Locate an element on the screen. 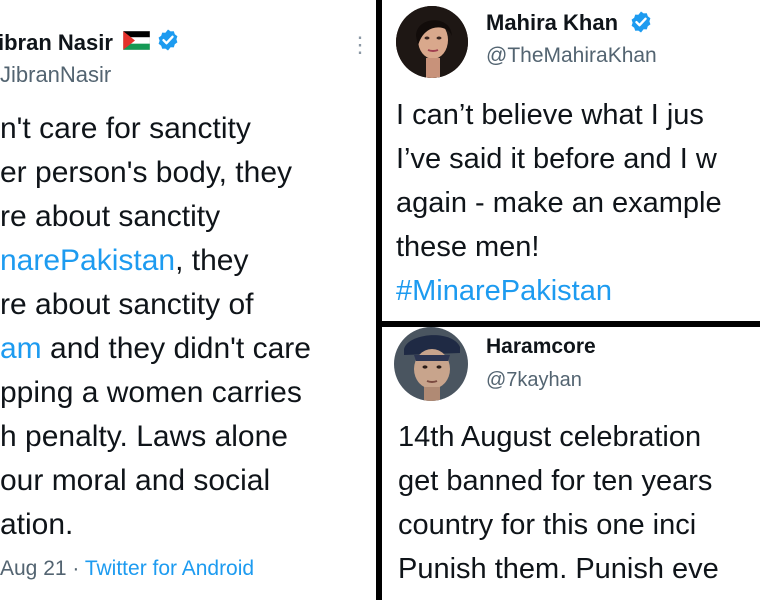 The width and height of the screenshot is (760, 600). tweet-text-segment: er person's body, they is located at coordinates (146, 172).